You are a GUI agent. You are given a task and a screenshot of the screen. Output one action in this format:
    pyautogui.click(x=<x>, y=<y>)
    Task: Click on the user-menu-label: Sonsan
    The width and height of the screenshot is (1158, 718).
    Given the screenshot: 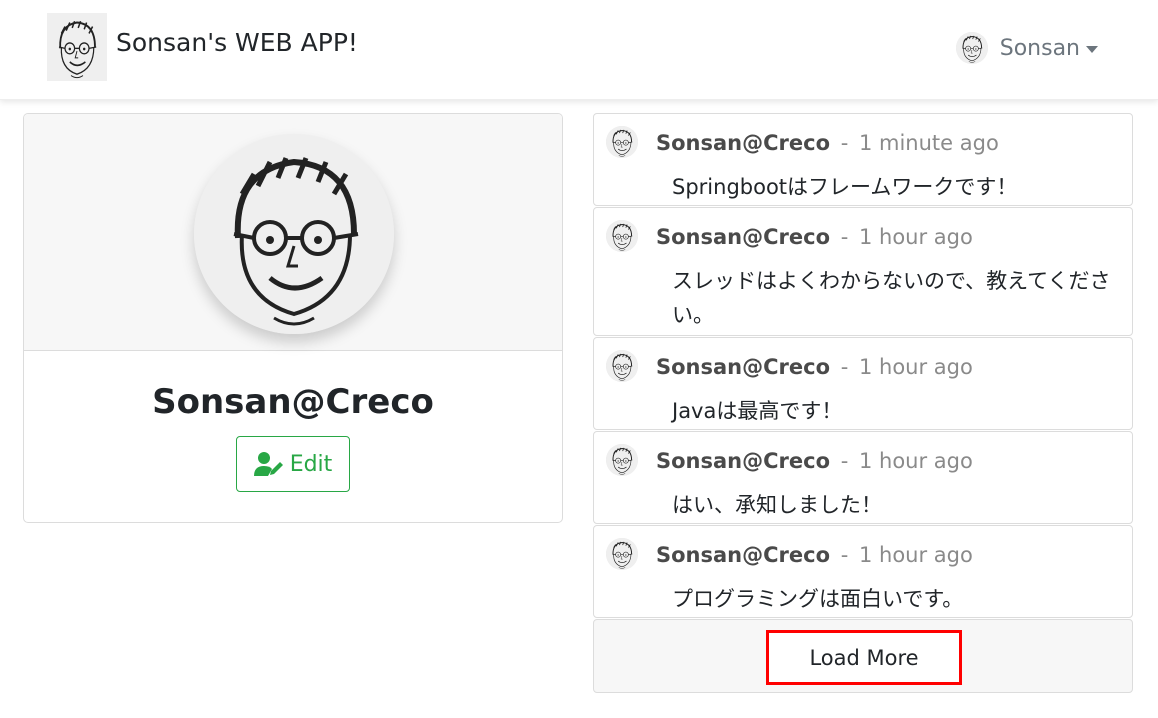 What is the action you would take?
    pyautogui.click(x=1039, y=48)
    